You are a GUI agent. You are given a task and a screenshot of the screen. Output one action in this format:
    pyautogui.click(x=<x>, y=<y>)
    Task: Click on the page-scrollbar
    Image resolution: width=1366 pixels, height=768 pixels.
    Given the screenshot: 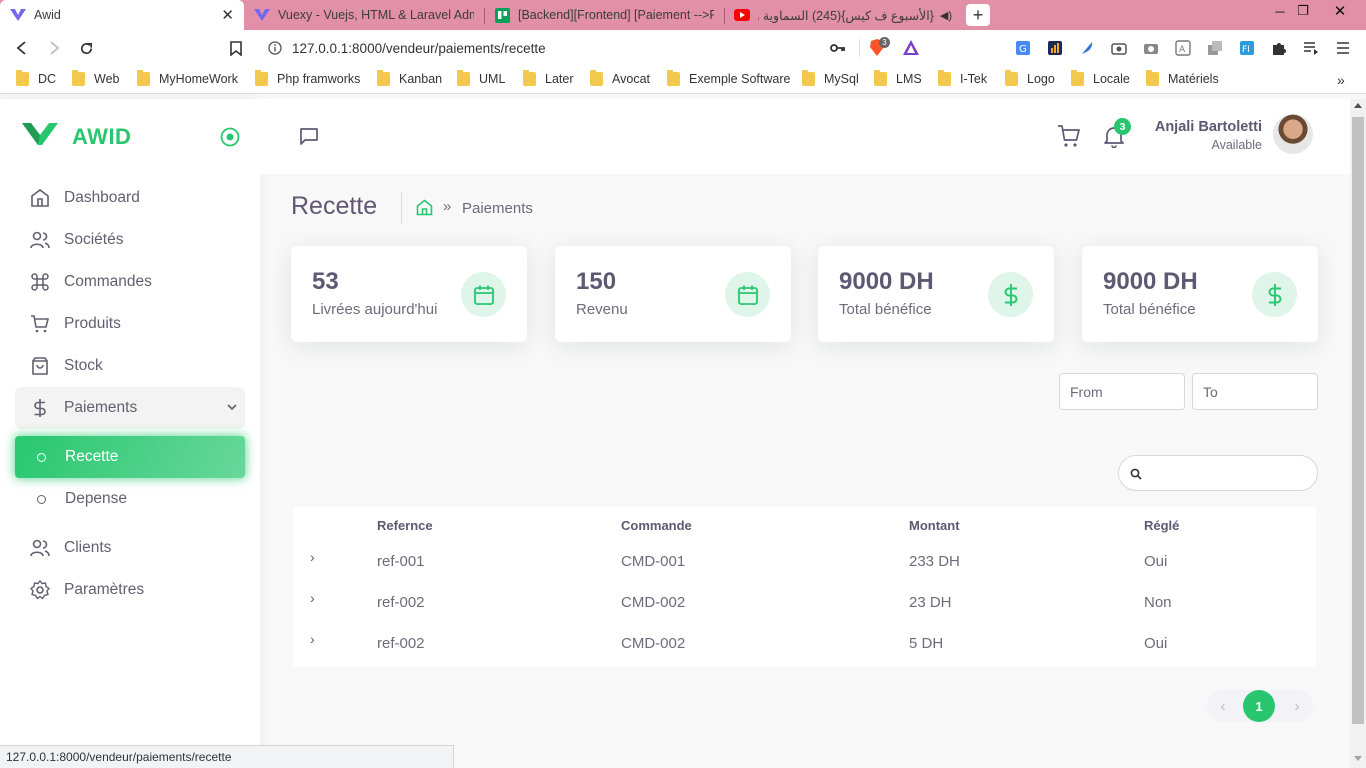 What is the action you would take?
    pyautogui.click(x=1358, y=433)
    